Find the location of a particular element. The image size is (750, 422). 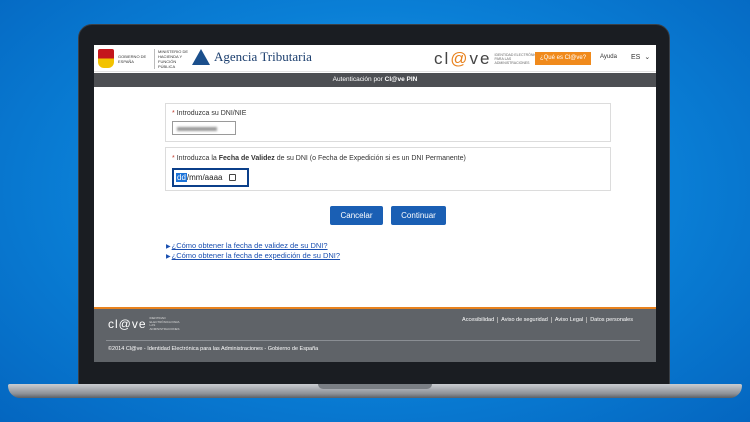

language-label: ES is located at coordinates (636, 57).